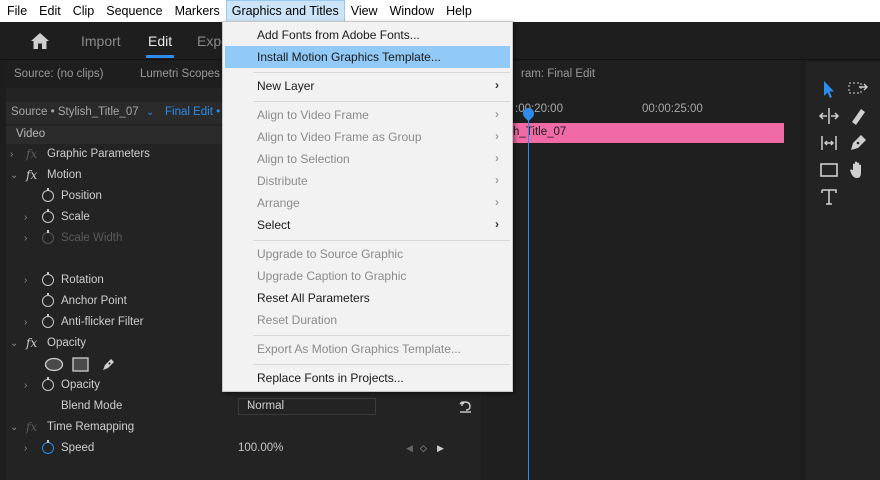  What do you see at coordinates (829, 116) in the screenshot?
I see `ripple-edit-tool-icon` at bounding box center [829, 116].